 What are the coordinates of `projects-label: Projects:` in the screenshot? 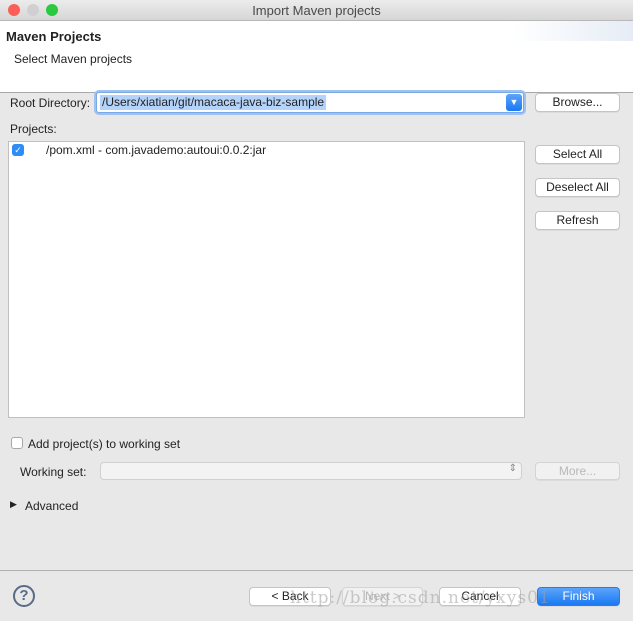 It's located at (33, 129).